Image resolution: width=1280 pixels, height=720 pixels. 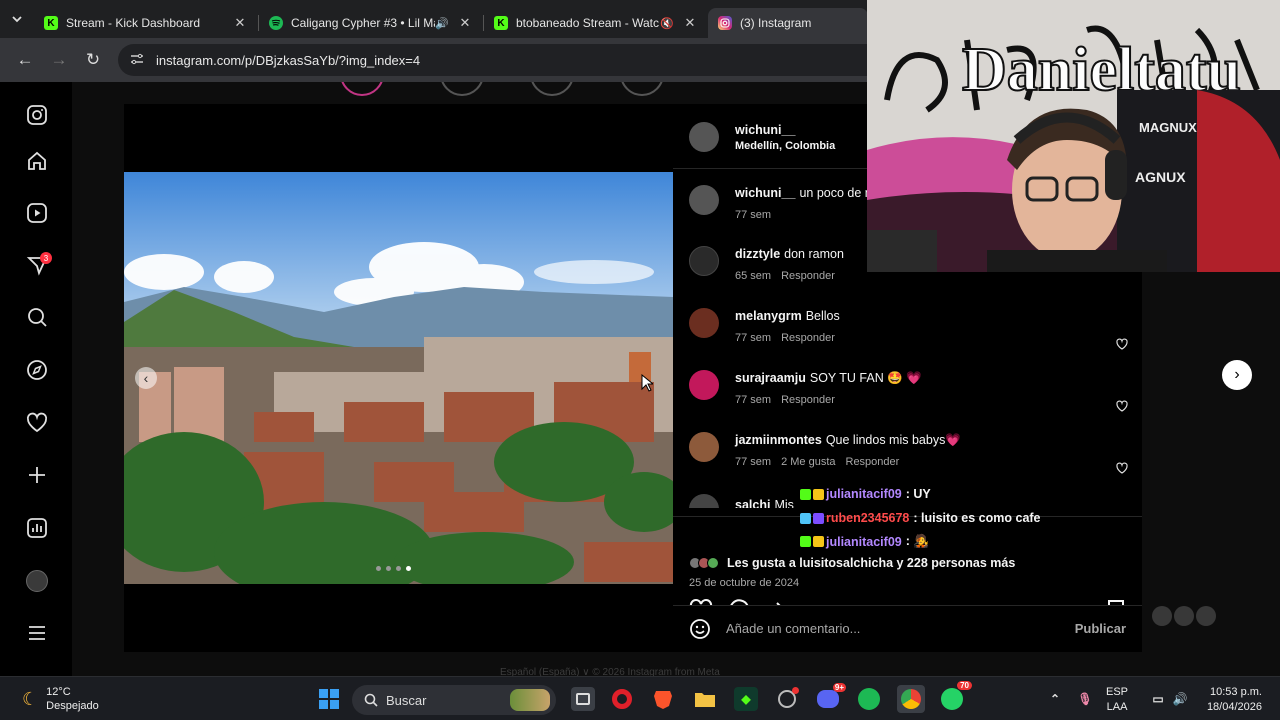 What do you see at coordinates (704, 137) in the screenshot?
I see `author-avatar` at bounding box center [704, 137].